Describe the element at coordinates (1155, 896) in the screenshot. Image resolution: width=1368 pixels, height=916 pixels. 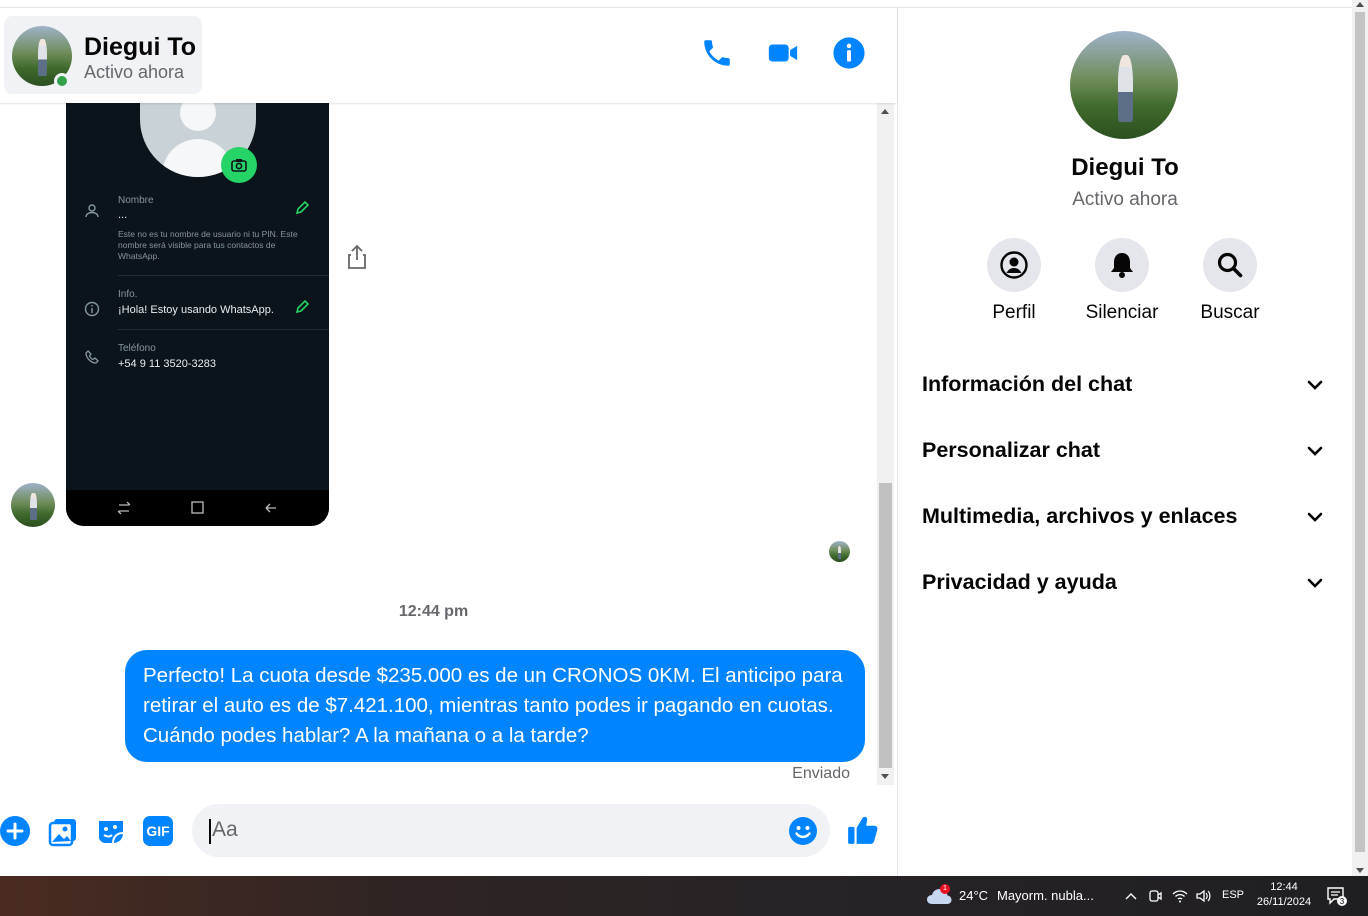
I see `meet-now-icon` at that location.